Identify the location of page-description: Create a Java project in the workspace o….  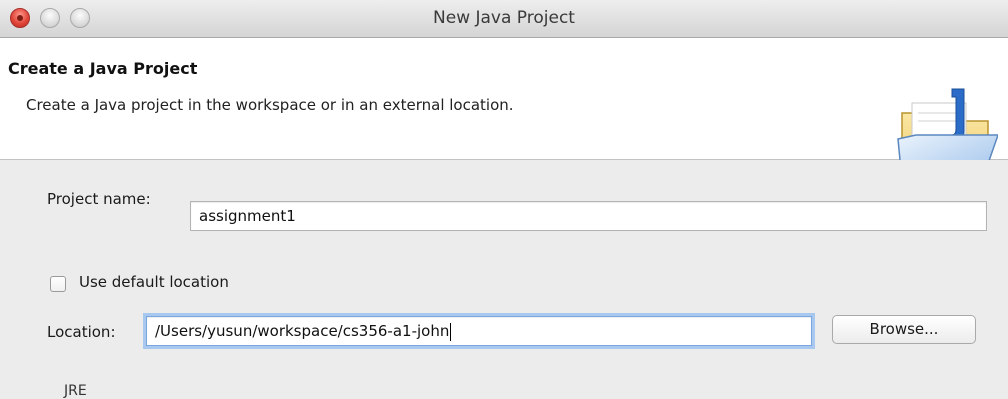
(270, 105).